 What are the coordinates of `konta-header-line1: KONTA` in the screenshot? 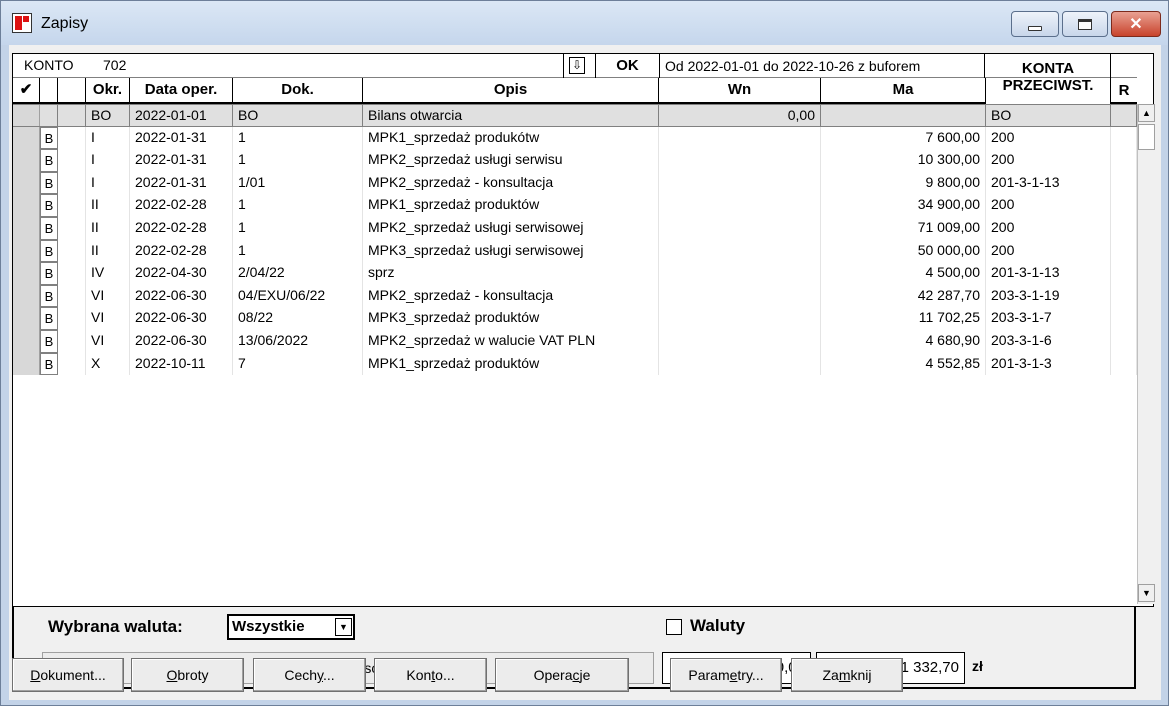 It's located at (1048, 68).